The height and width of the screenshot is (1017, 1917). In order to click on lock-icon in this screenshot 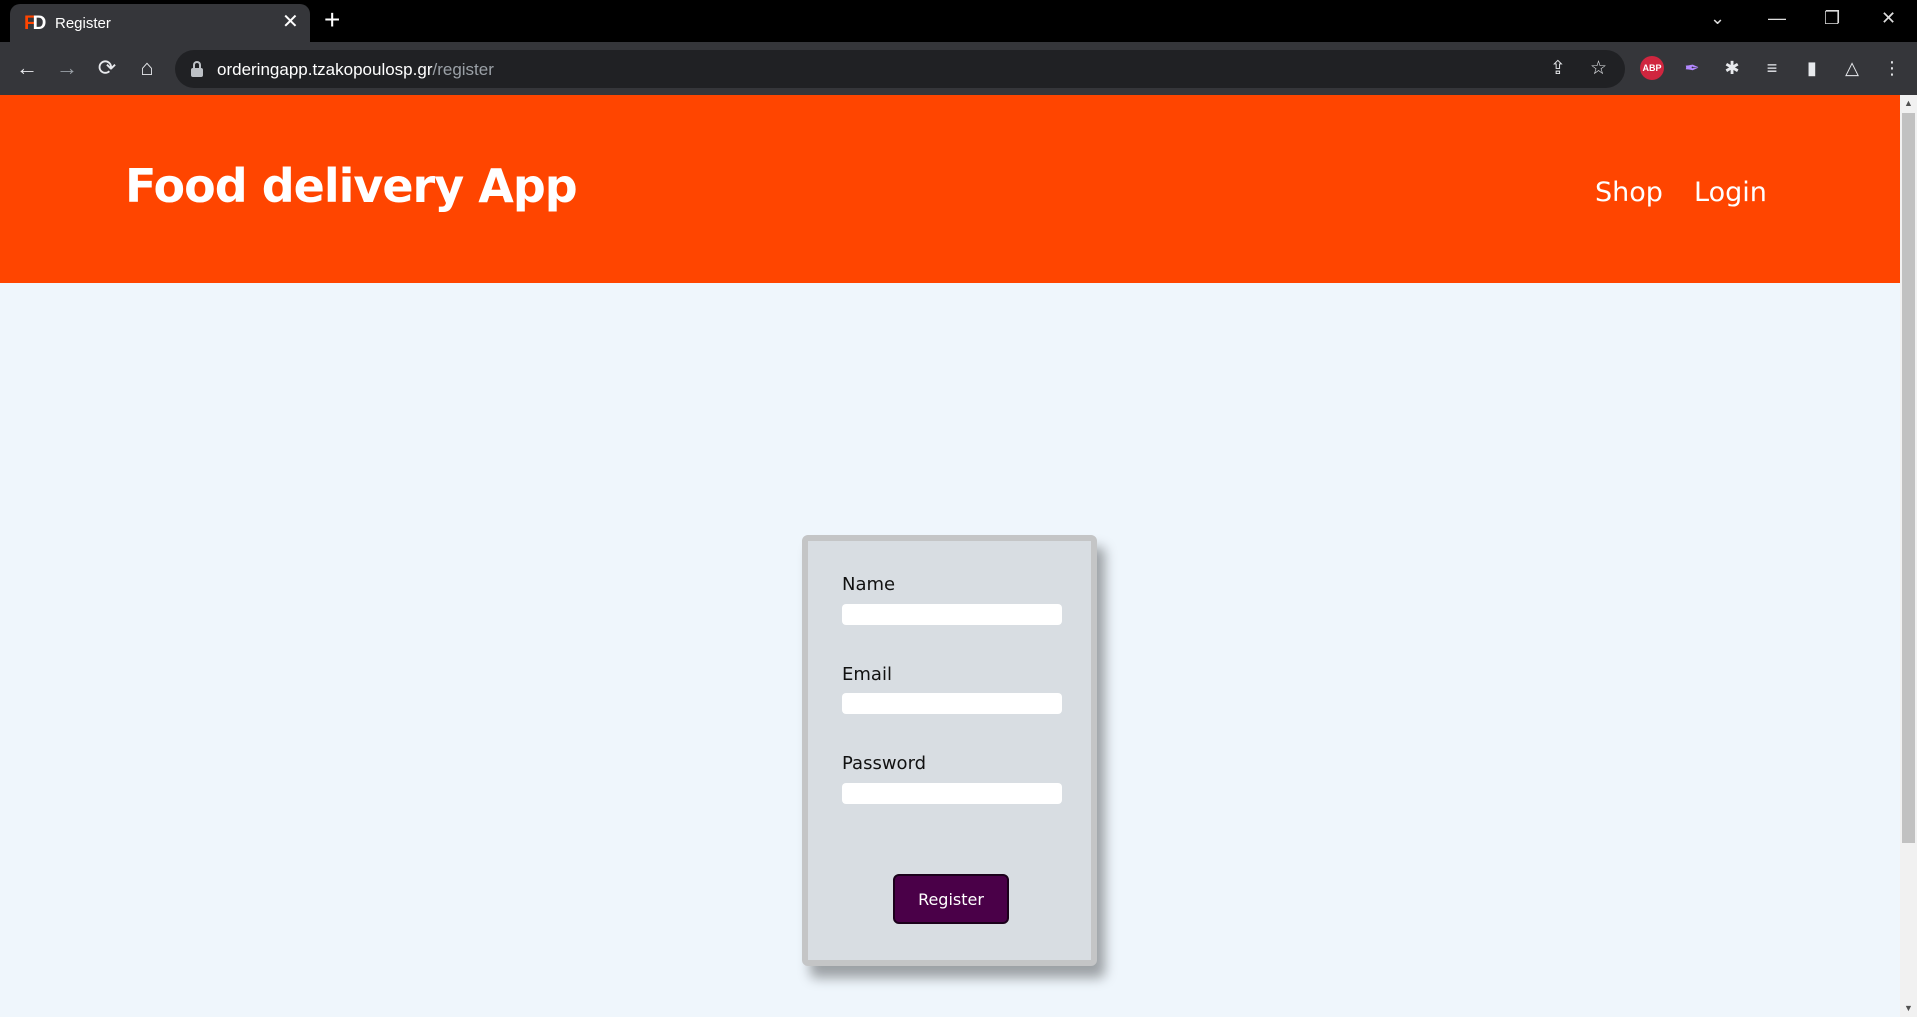, I will do `click(197, 69)`.